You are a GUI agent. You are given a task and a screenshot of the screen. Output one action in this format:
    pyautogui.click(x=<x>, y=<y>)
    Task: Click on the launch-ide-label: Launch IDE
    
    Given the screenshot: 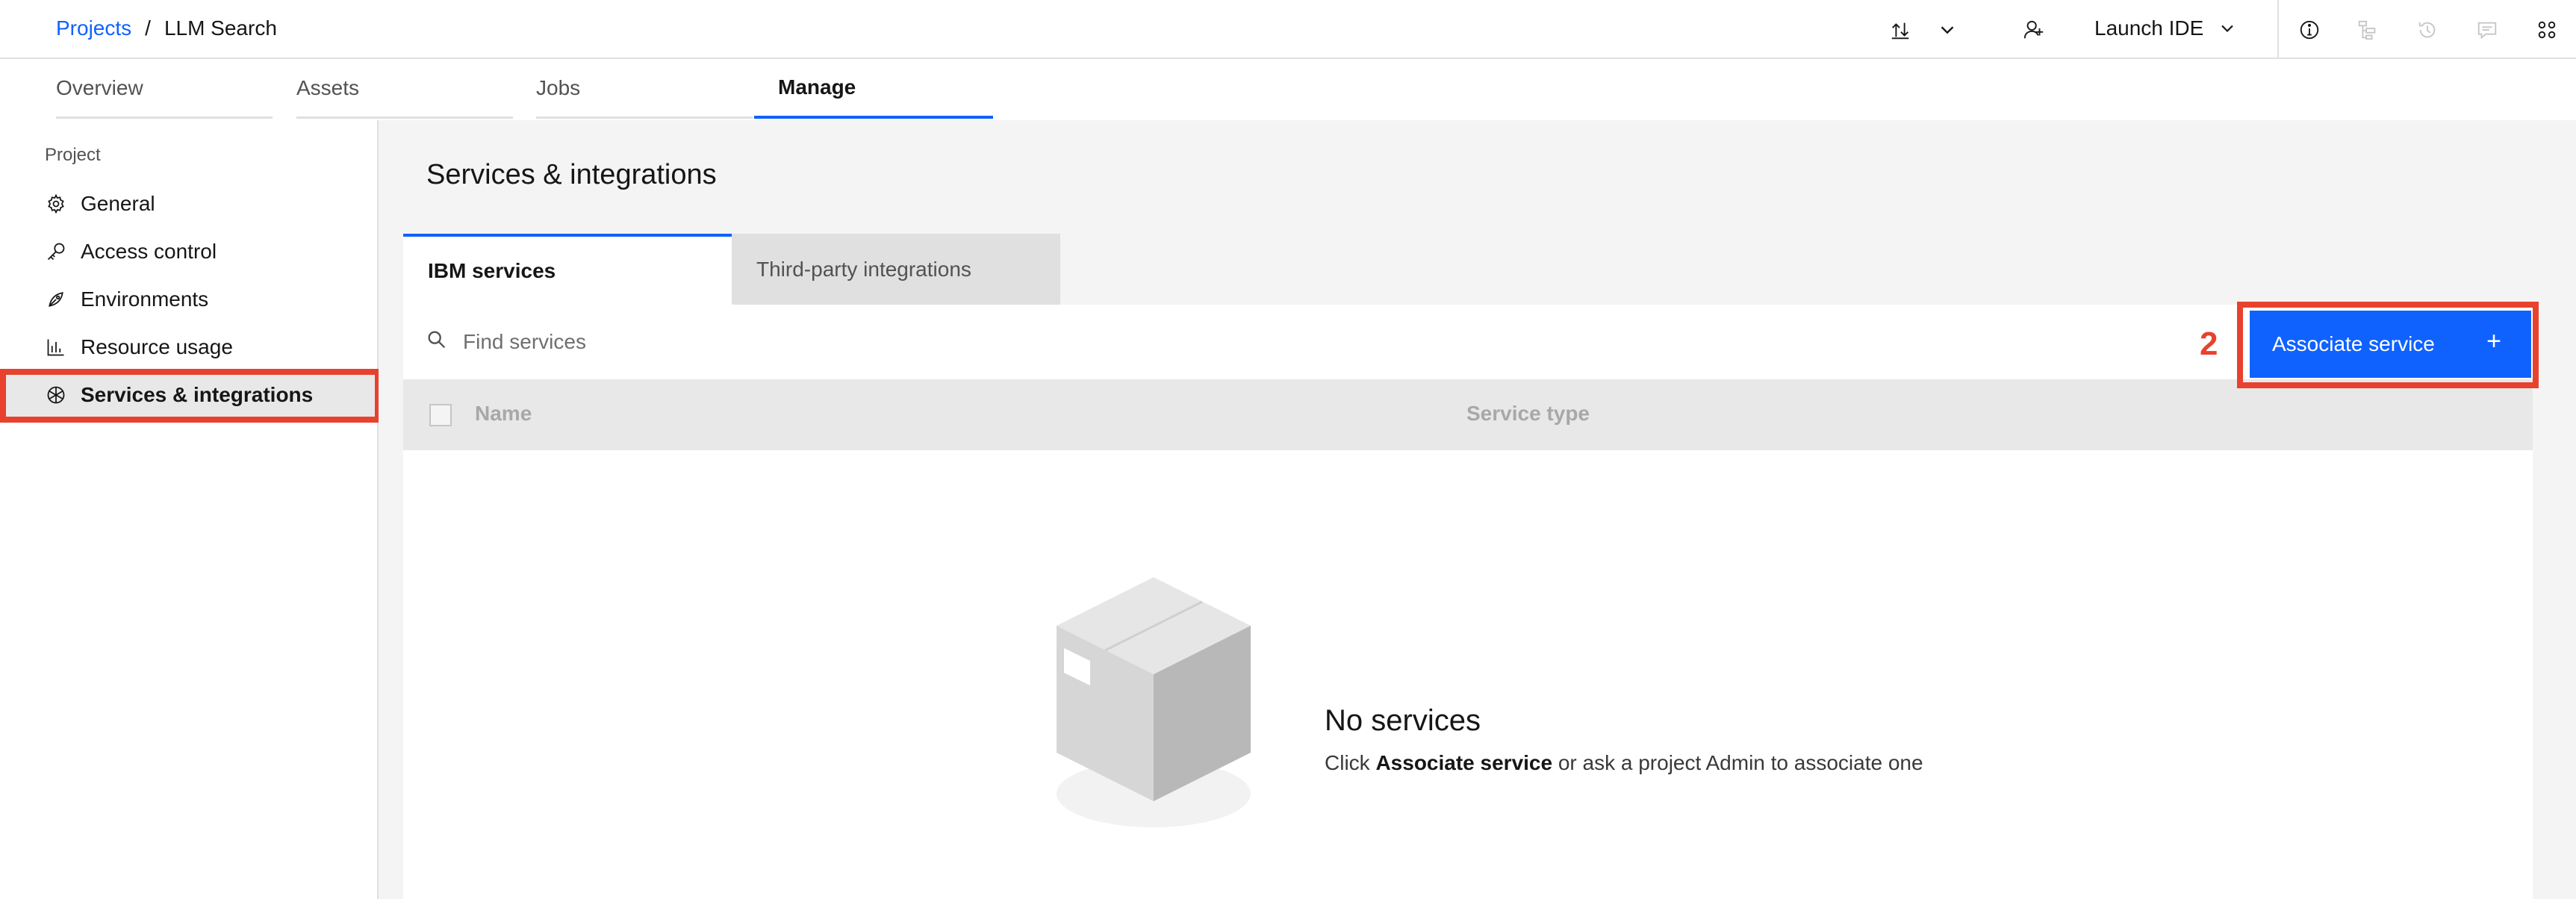 What is the action you would take?
    pyautogui.click(x=2149, y=28)
    